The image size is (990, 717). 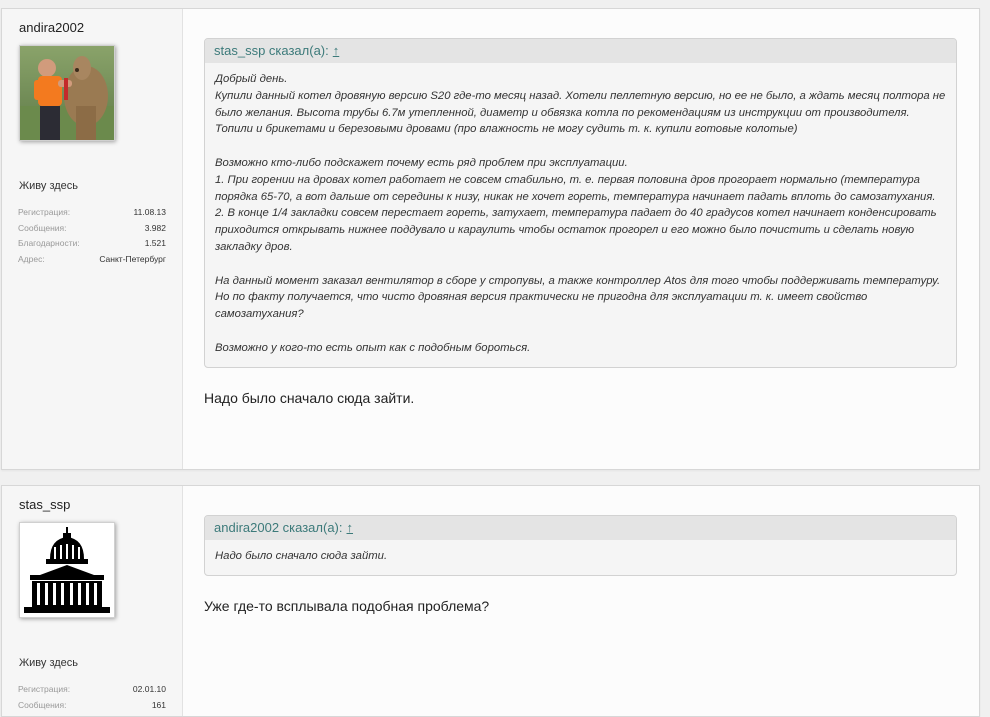 I want to click on quote-line: Добрый день., so click(x=251, y=79).